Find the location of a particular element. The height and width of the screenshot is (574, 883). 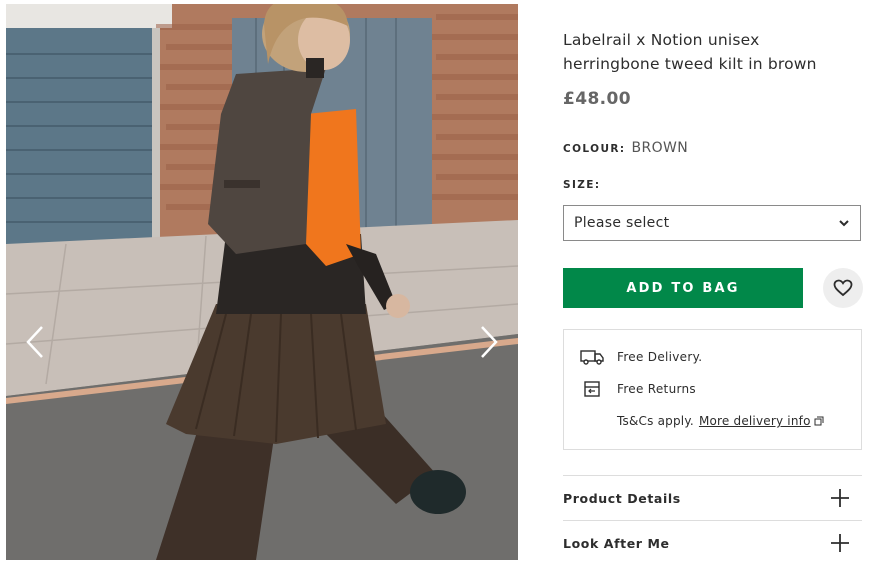

size-select-value: Please select is located at coordinates (622, 223).